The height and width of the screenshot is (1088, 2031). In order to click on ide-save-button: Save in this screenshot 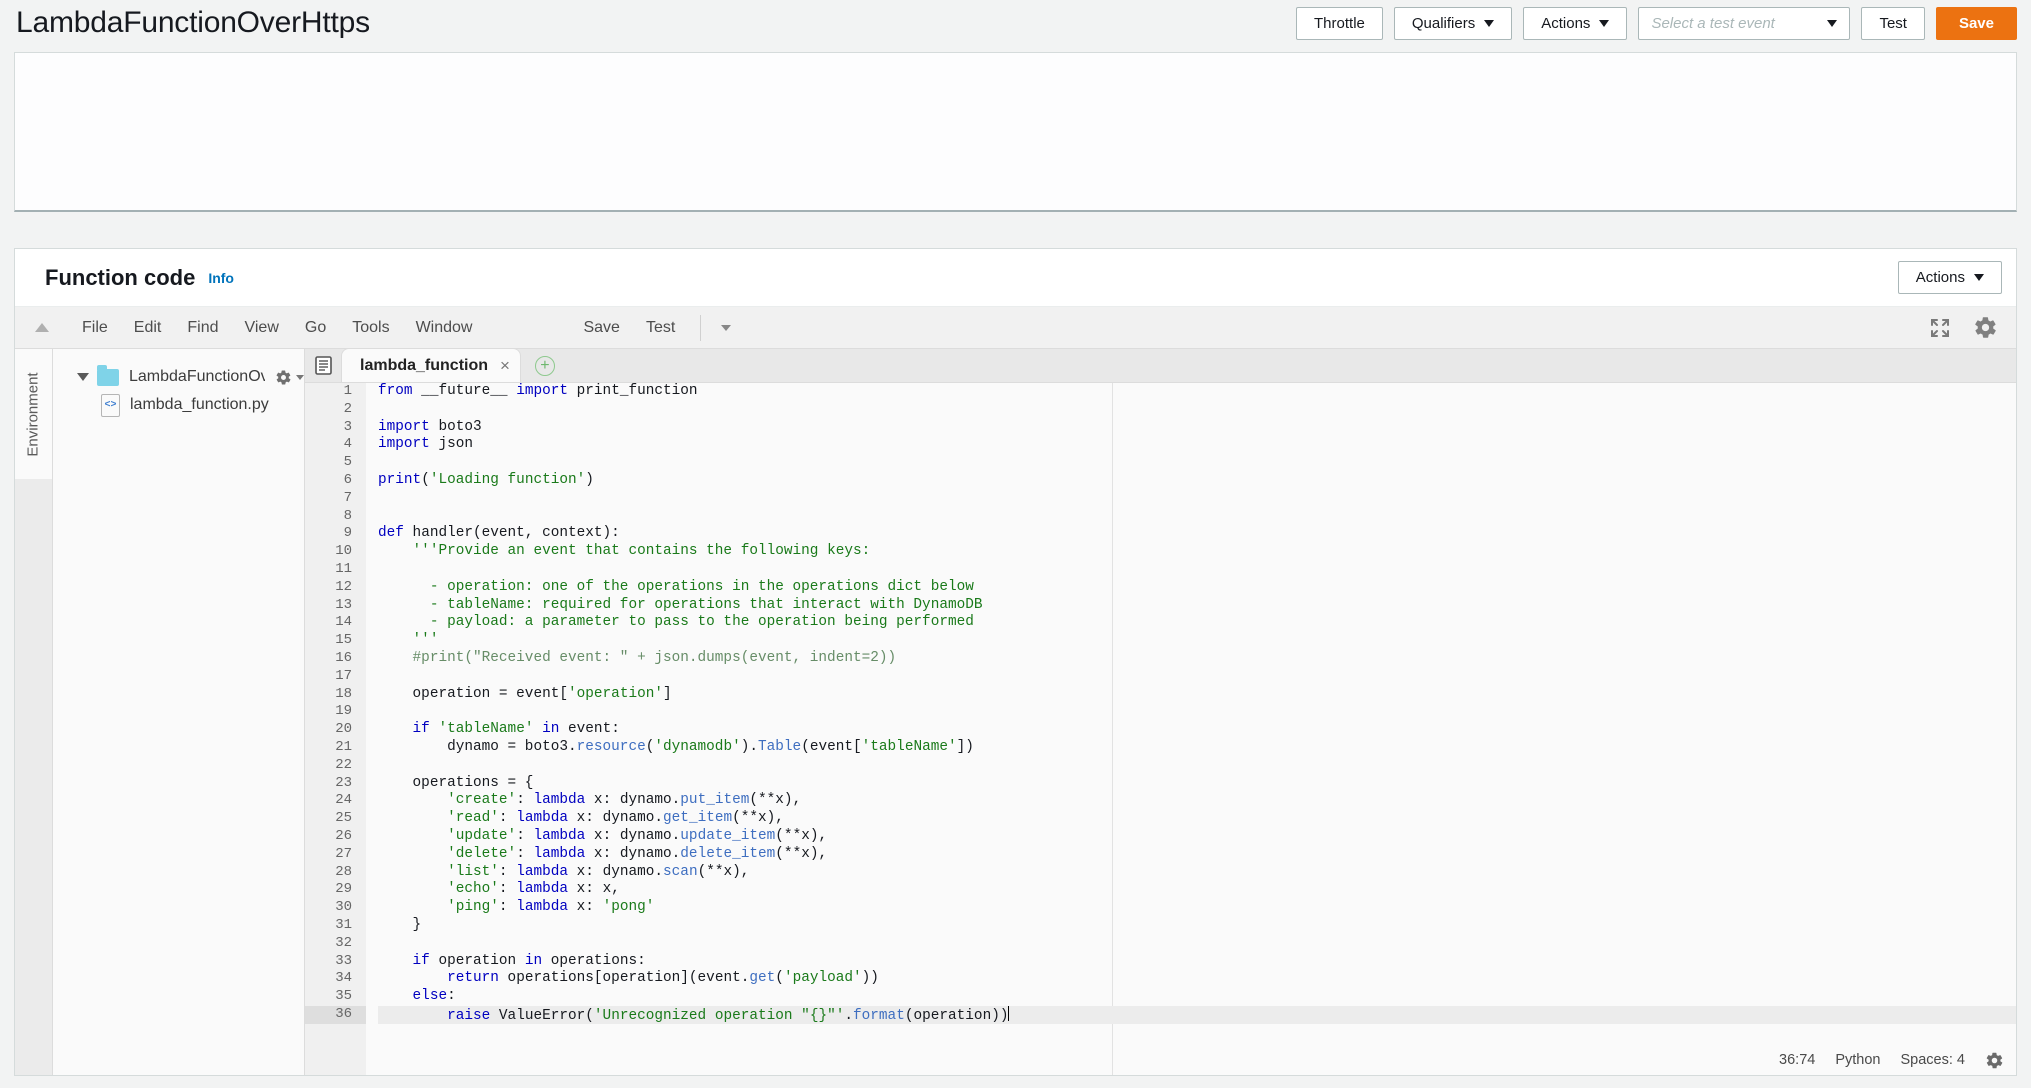, I will do `click(601, 328)`.